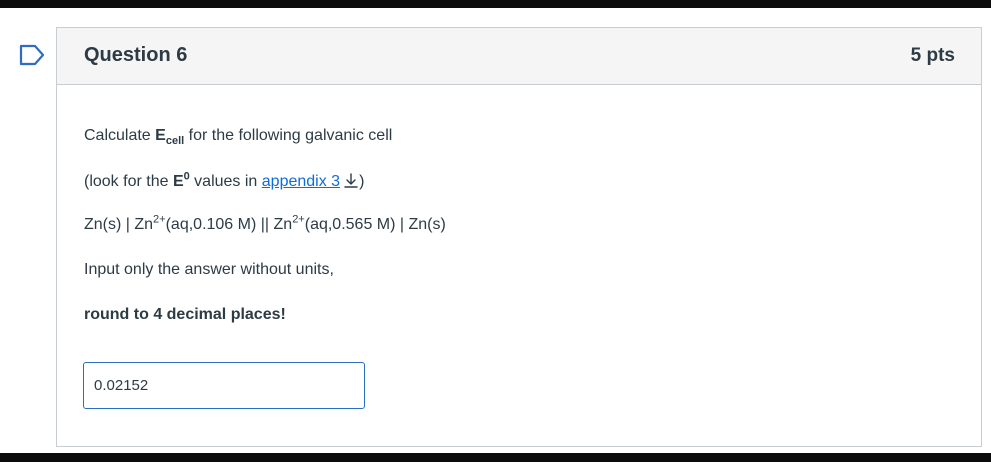 This screenshot has width=991, height=462. Describe the element at coordinates (120, 135) in the screenshot. I see `prompt-prefix: Calculate` at that location.